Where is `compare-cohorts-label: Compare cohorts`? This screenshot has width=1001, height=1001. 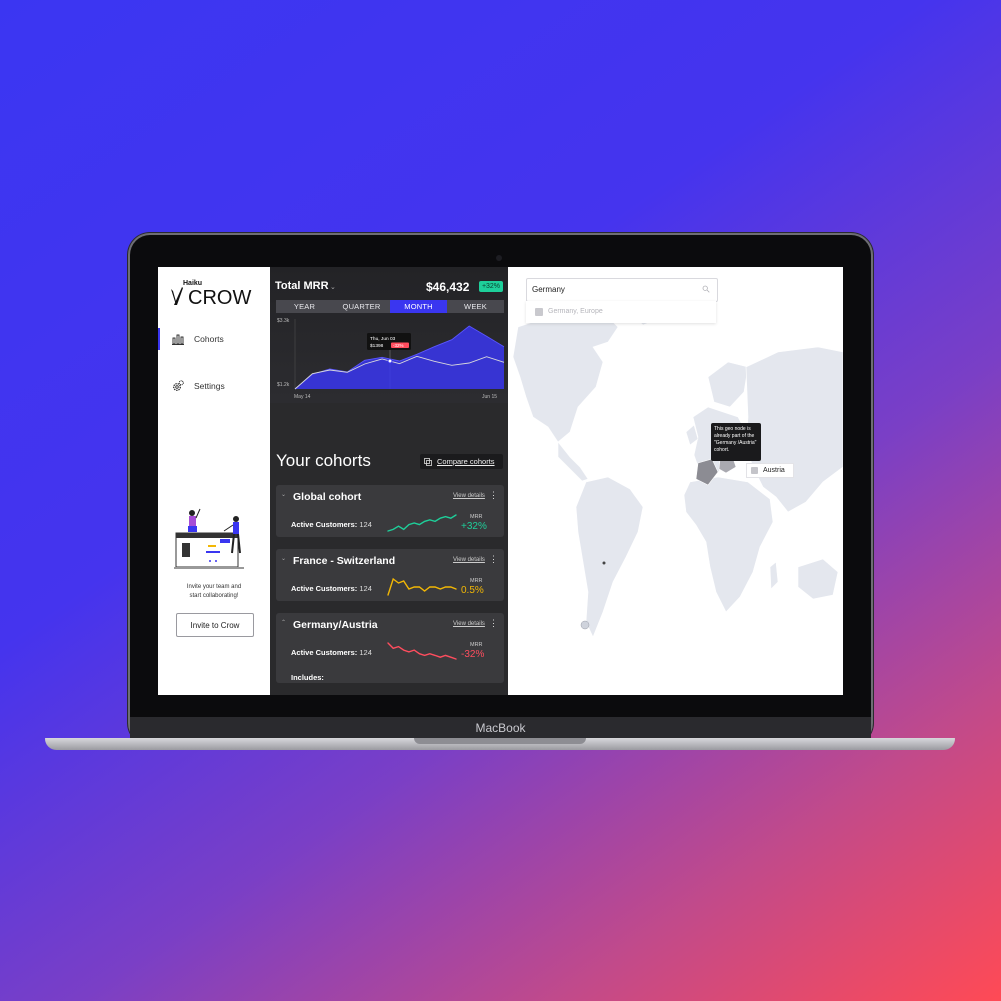 compare-cohorts-label: Compare cohorts is located at coordinates (466, 461).